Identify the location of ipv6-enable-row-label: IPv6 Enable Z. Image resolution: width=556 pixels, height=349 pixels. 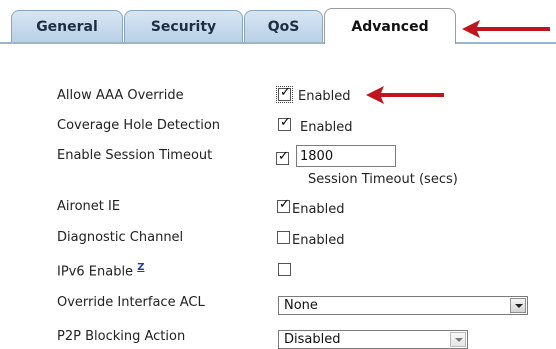
(100, 270).